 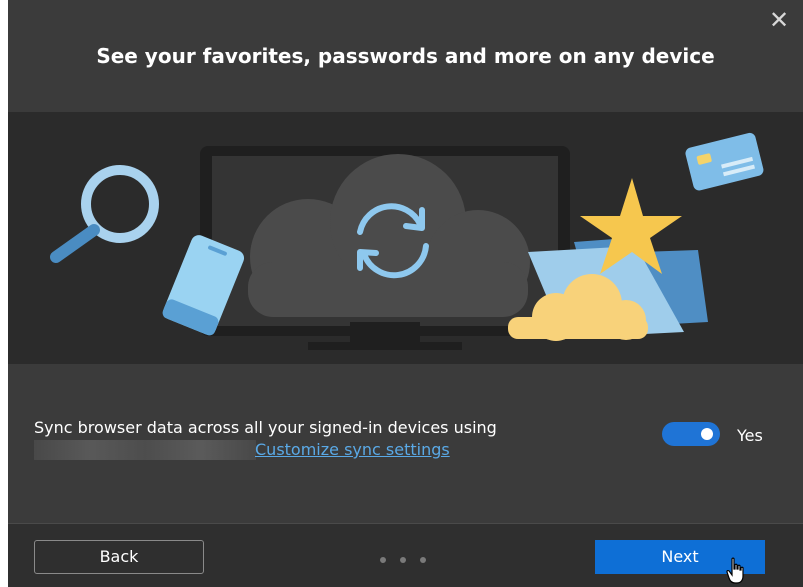 What do you see at coordinates (352, 449) in the screenshot?
I see `customize-sync-link: Customize sync settings` at bounding box center [352, 449].